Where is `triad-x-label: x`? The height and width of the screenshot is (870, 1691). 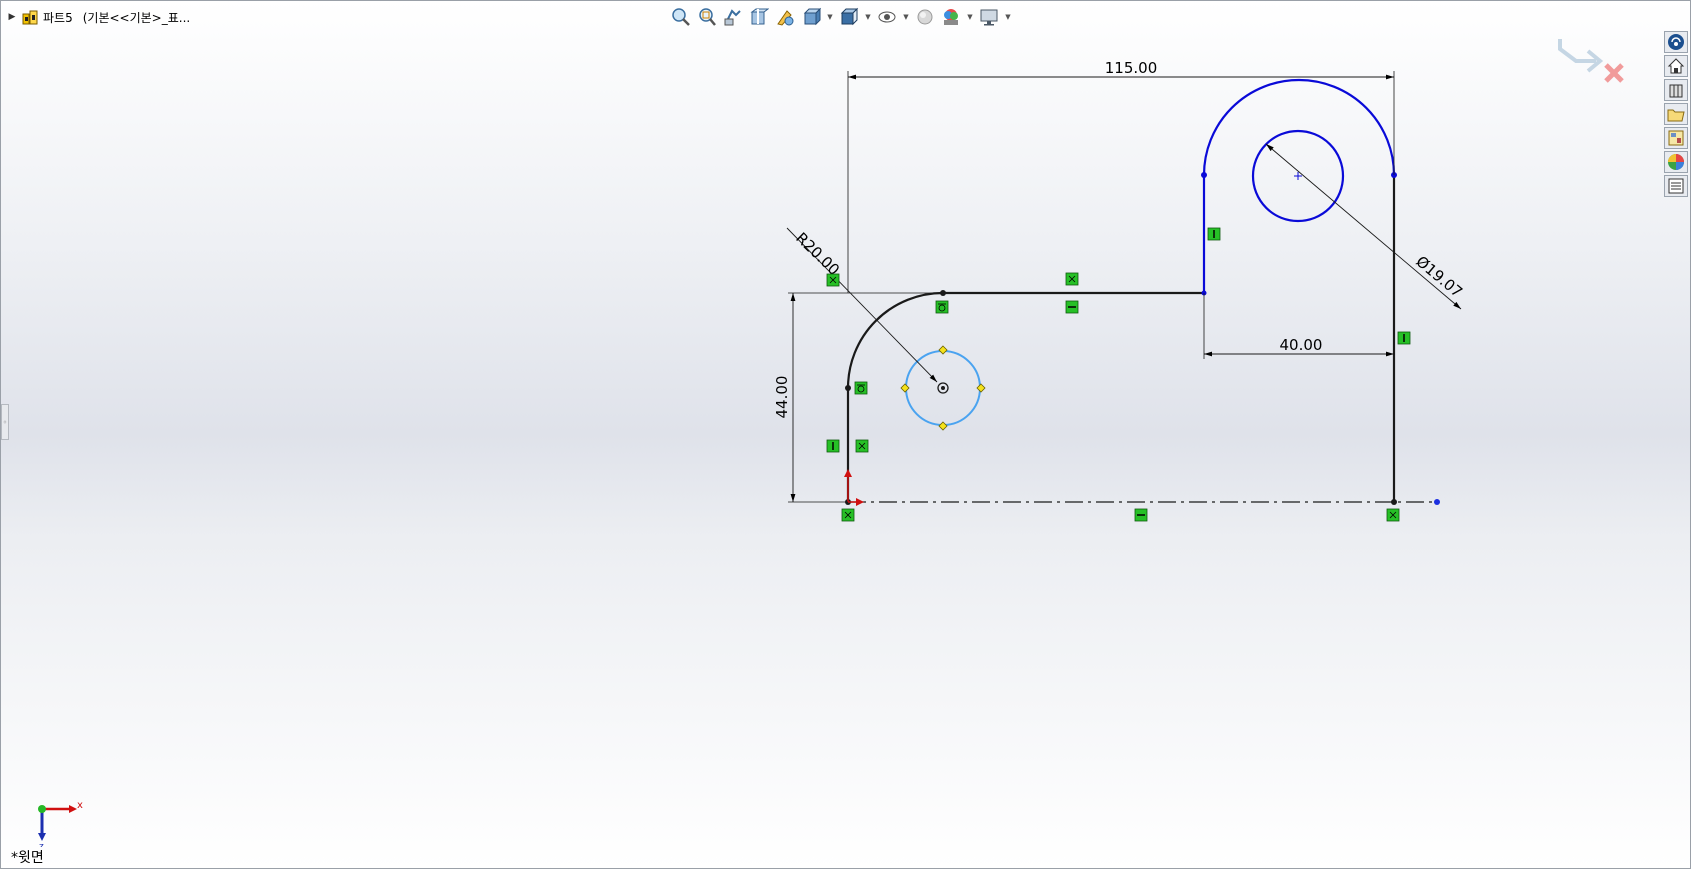 triad-x-label: x is located at coordinates (80, 805).